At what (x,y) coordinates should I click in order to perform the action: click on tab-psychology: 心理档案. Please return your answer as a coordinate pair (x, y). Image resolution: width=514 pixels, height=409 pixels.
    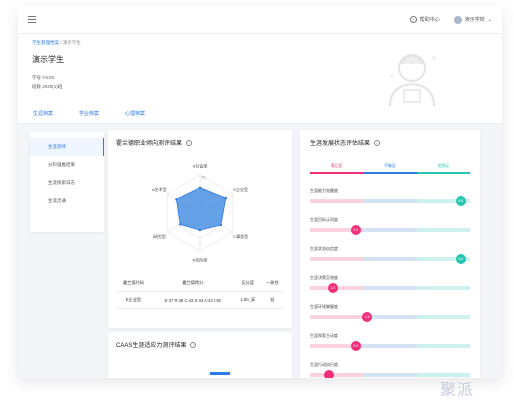
    Looking at the image, I should click on (135, 117).